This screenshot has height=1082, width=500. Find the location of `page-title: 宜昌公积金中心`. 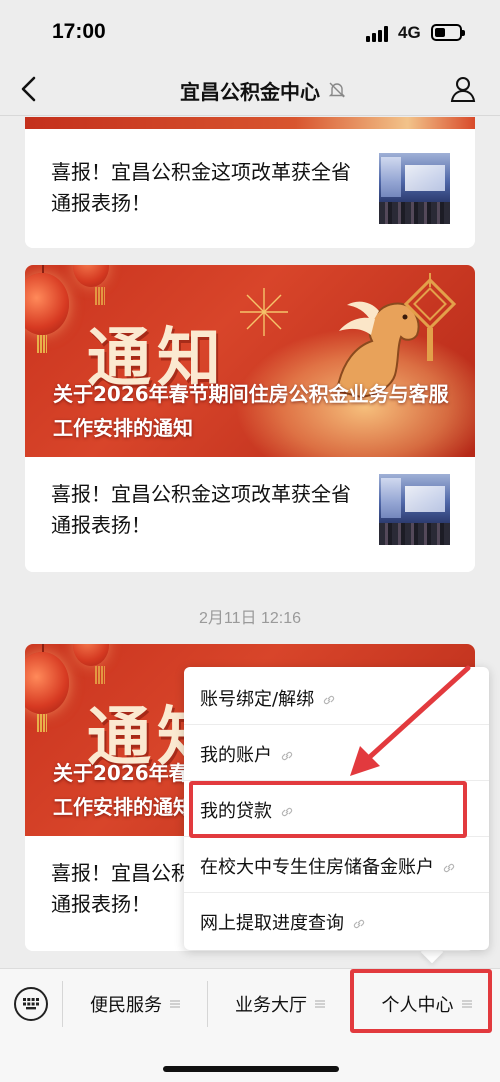

page-title: 宜昌公积金中心 is located at coordinates (250, 90).